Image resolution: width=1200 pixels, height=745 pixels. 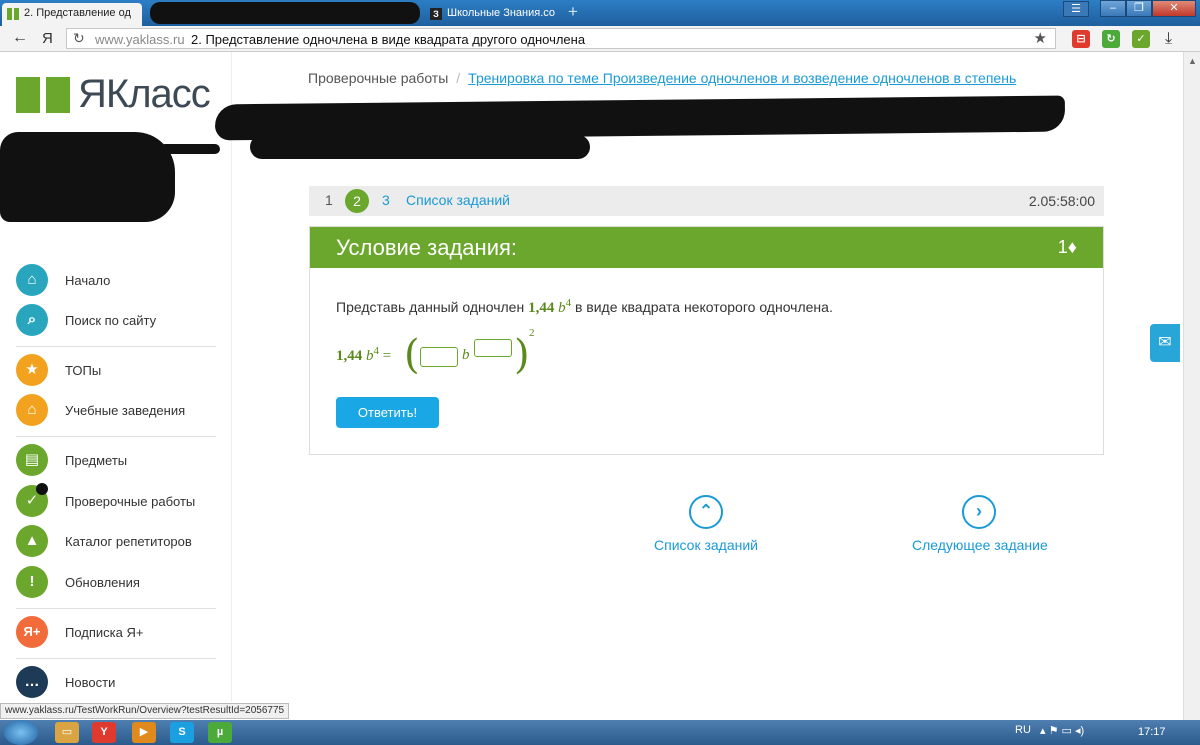 I want to click on sidebar-item-tops: ★ ТОПы, so click(x=121, y=370).